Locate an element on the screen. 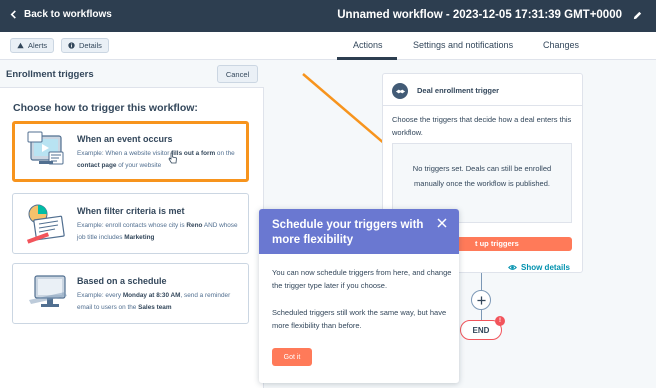 Image resolution: width=656 pixels, height=388 pixels. got-it-button: Got it is located at coordinates (292, 357).